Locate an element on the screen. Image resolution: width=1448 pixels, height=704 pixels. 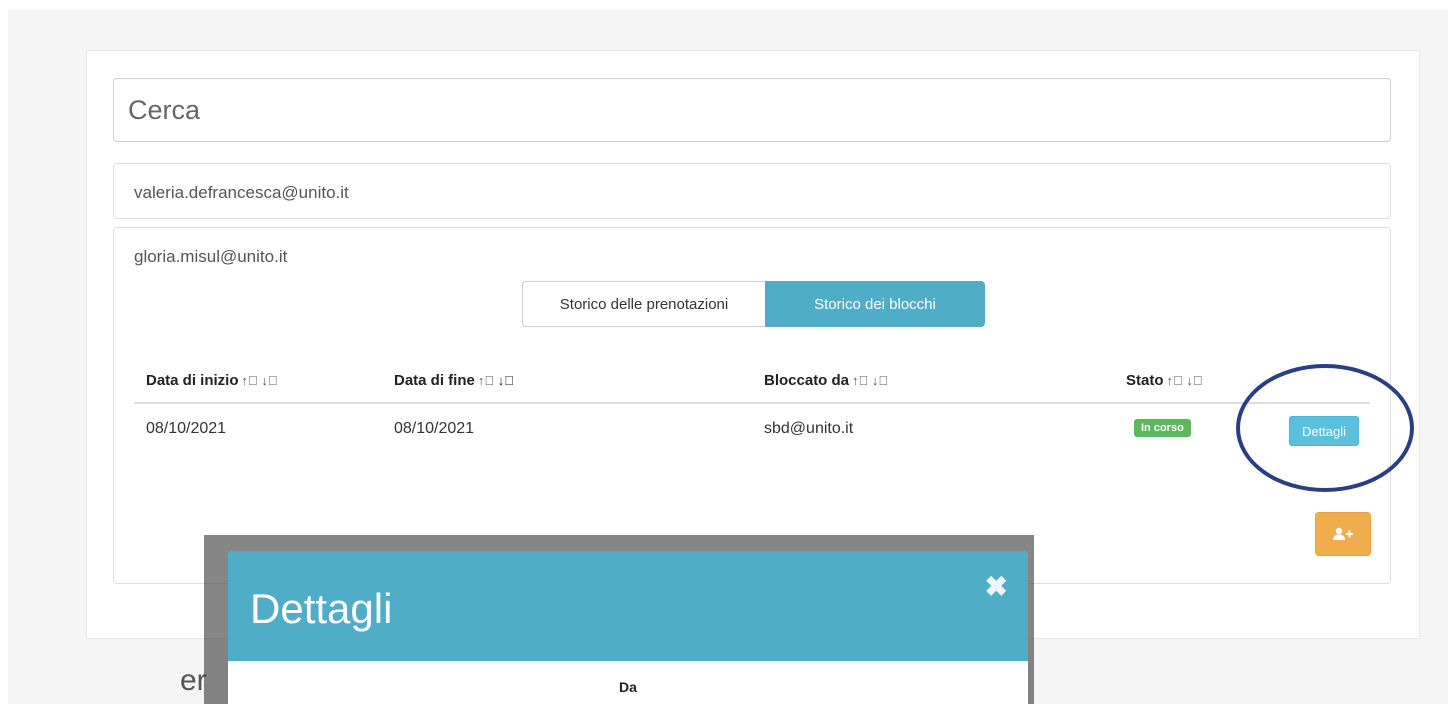
column-header-blocked-by: Bloccato da ↑⃝ ↓⃝ is located at coordinates (826, 380).